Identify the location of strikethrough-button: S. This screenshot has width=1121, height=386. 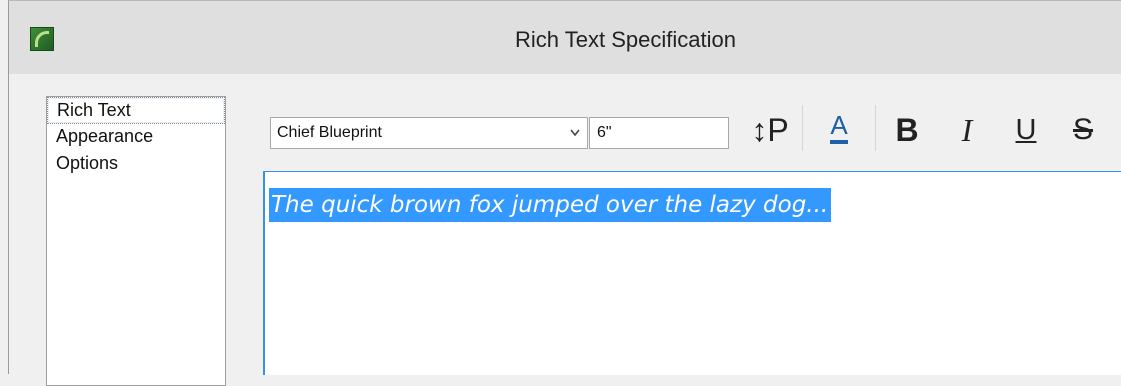
(1083, 130).